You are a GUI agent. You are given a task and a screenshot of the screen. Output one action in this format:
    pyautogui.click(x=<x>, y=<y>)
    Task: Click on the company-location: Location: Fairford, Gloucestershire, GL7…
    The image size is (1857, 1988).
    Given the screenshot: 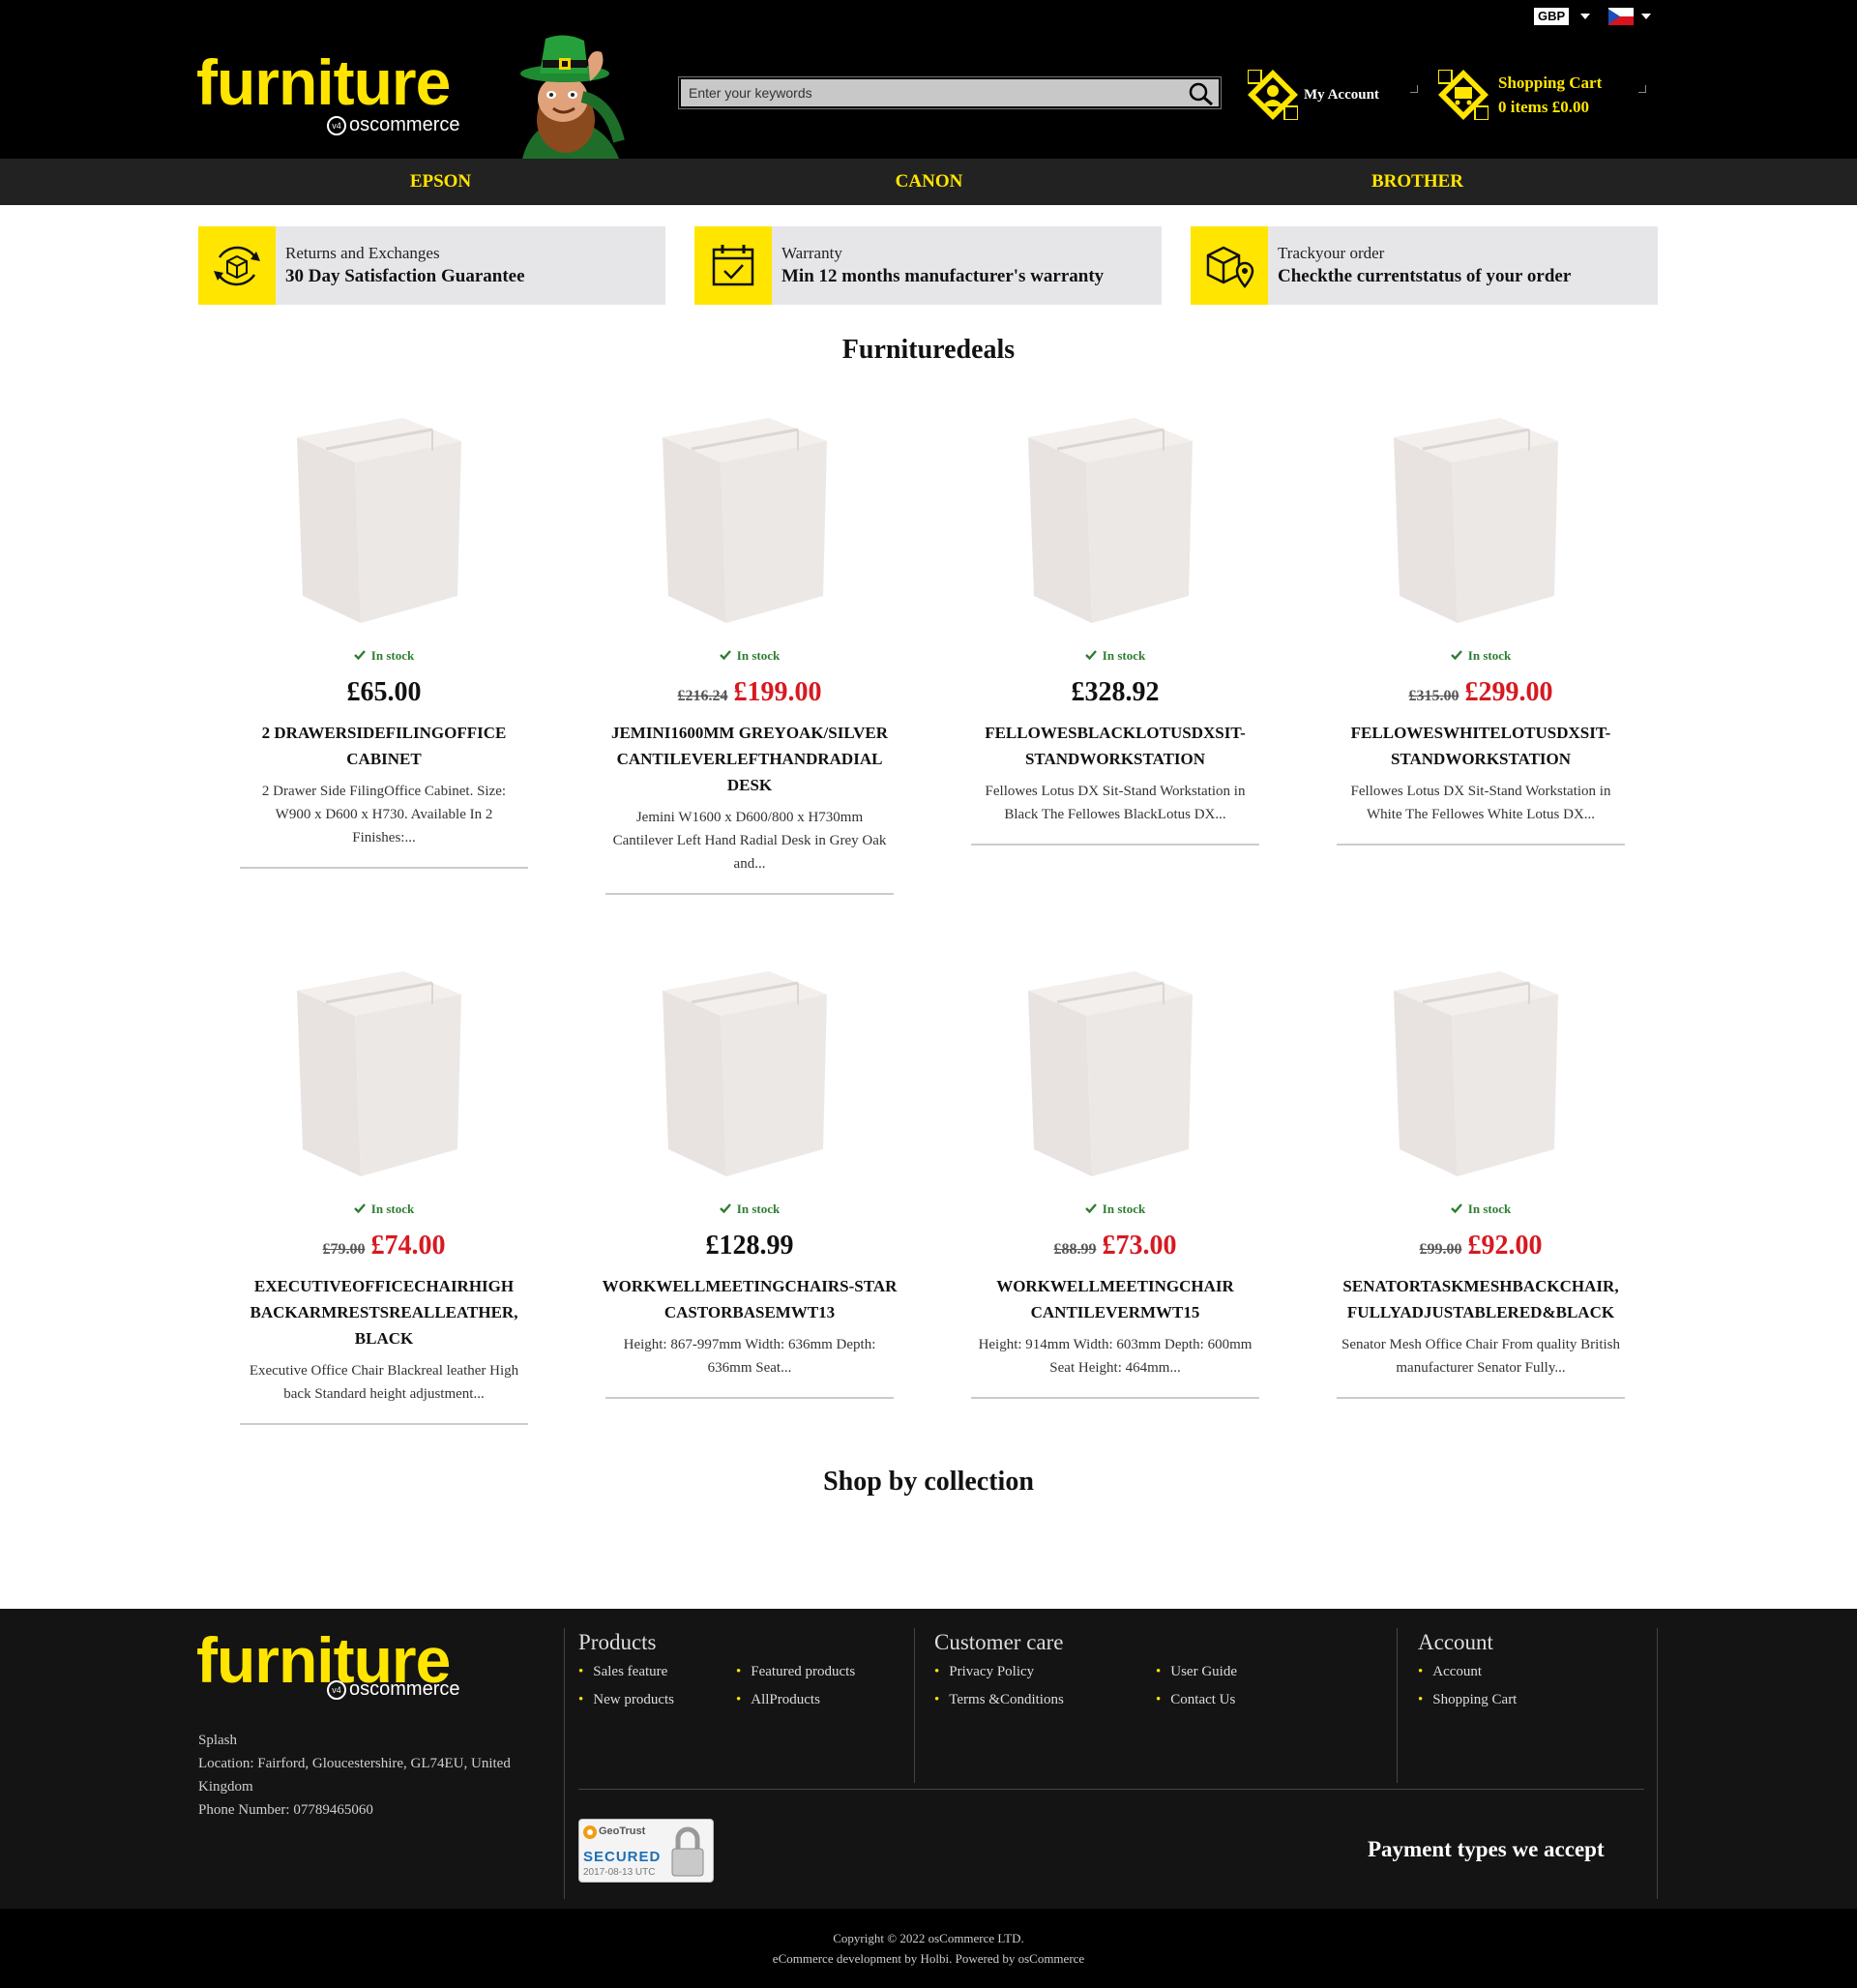 What is the action you would take?
    pyautogui.click(x=354, y=1775)
    